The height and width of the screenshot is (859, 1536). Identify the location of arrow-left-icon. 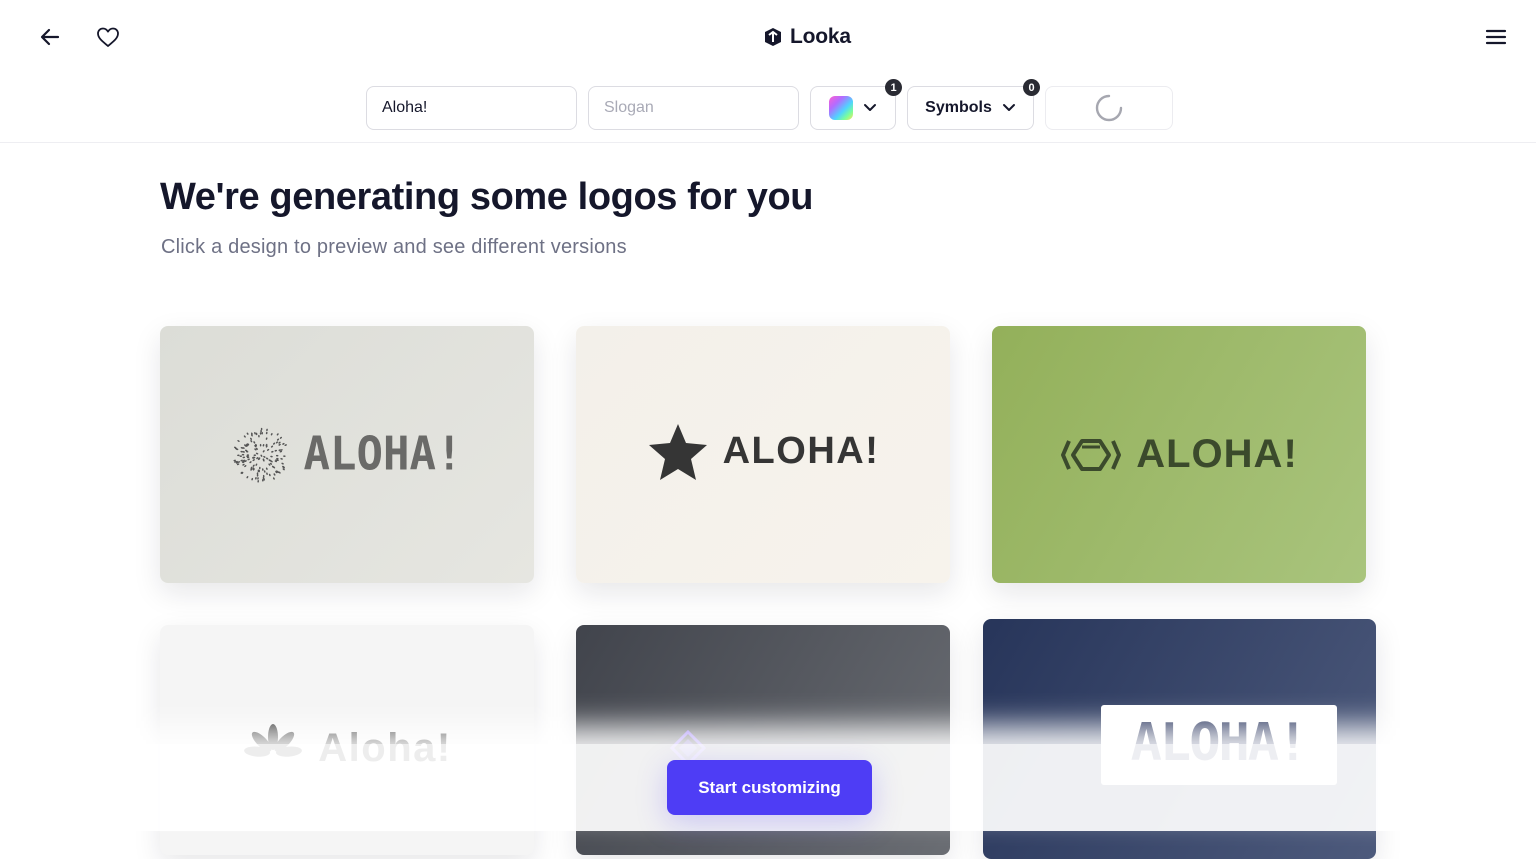
(50, 37).